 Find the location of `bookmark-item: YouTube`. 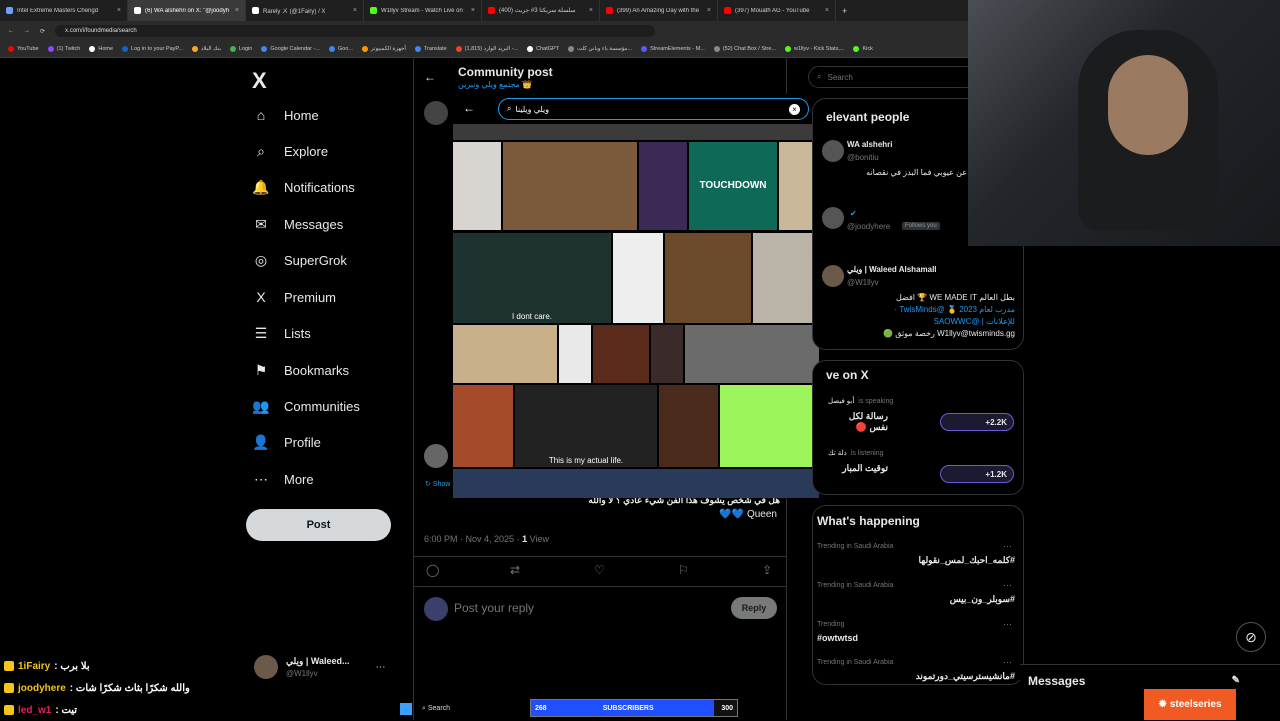

bookmark-item: YouTube is located at coordinates (23, 49).